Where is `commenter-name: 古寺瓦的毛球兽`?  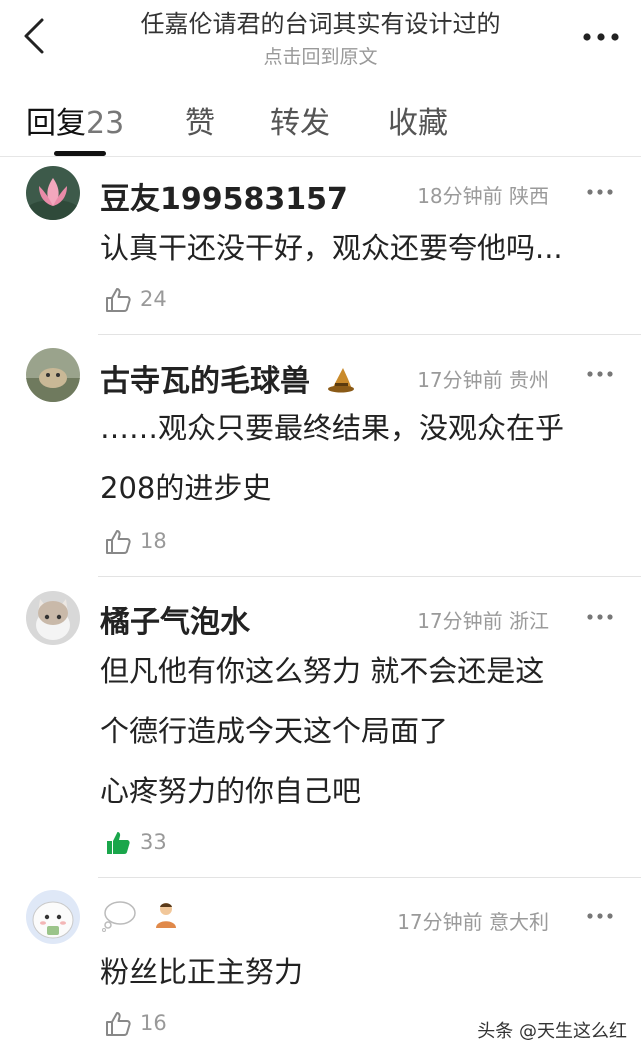
commenter-name: 古寺瓦的毛球兽 is located at coordinates (228, 379).